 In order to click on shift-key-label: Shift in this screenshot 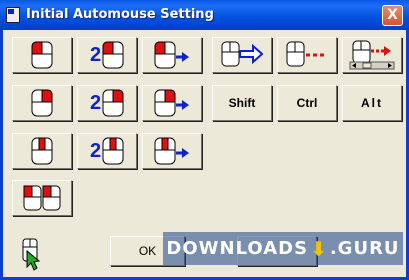, I will do `click(242, 103)`.